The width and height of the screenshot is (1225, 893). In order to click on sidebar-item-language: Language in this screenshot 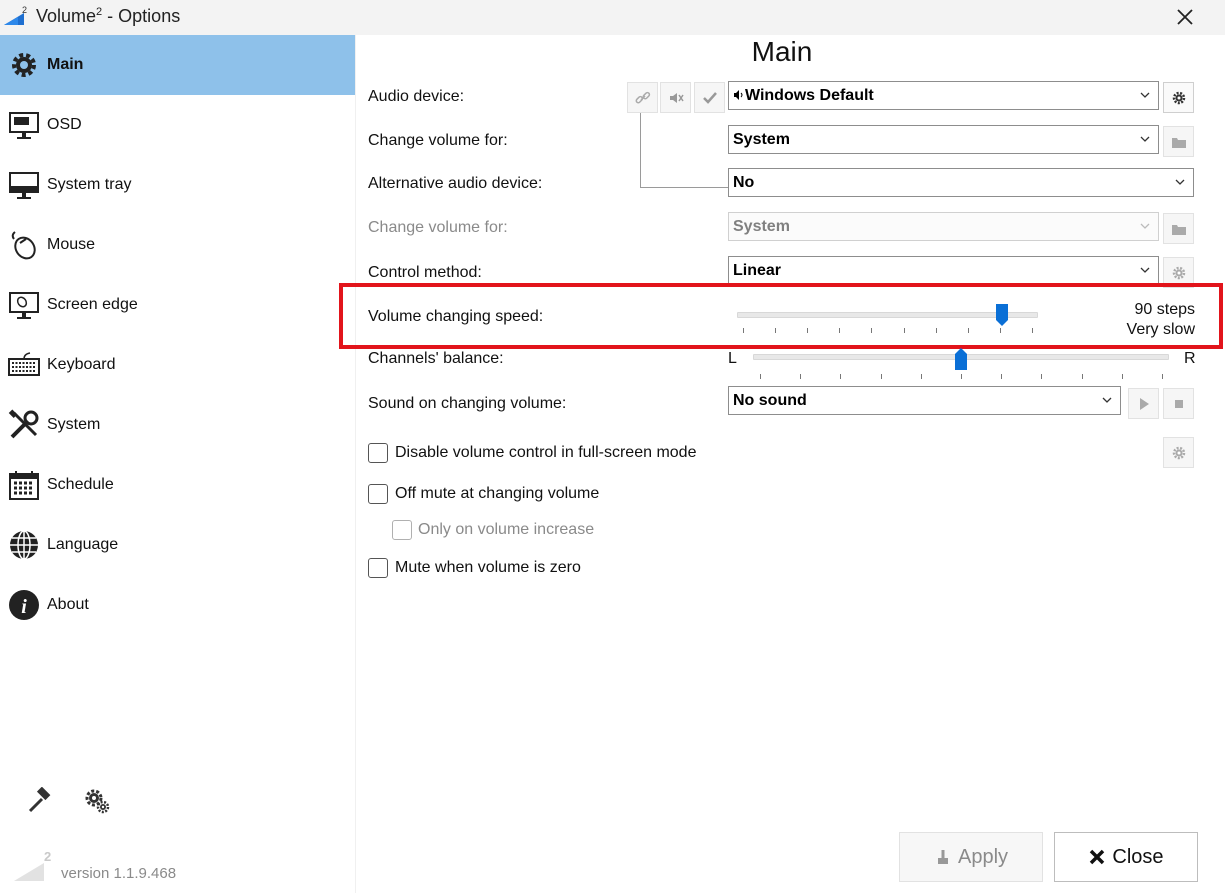, I will do `click(177, 545)`.